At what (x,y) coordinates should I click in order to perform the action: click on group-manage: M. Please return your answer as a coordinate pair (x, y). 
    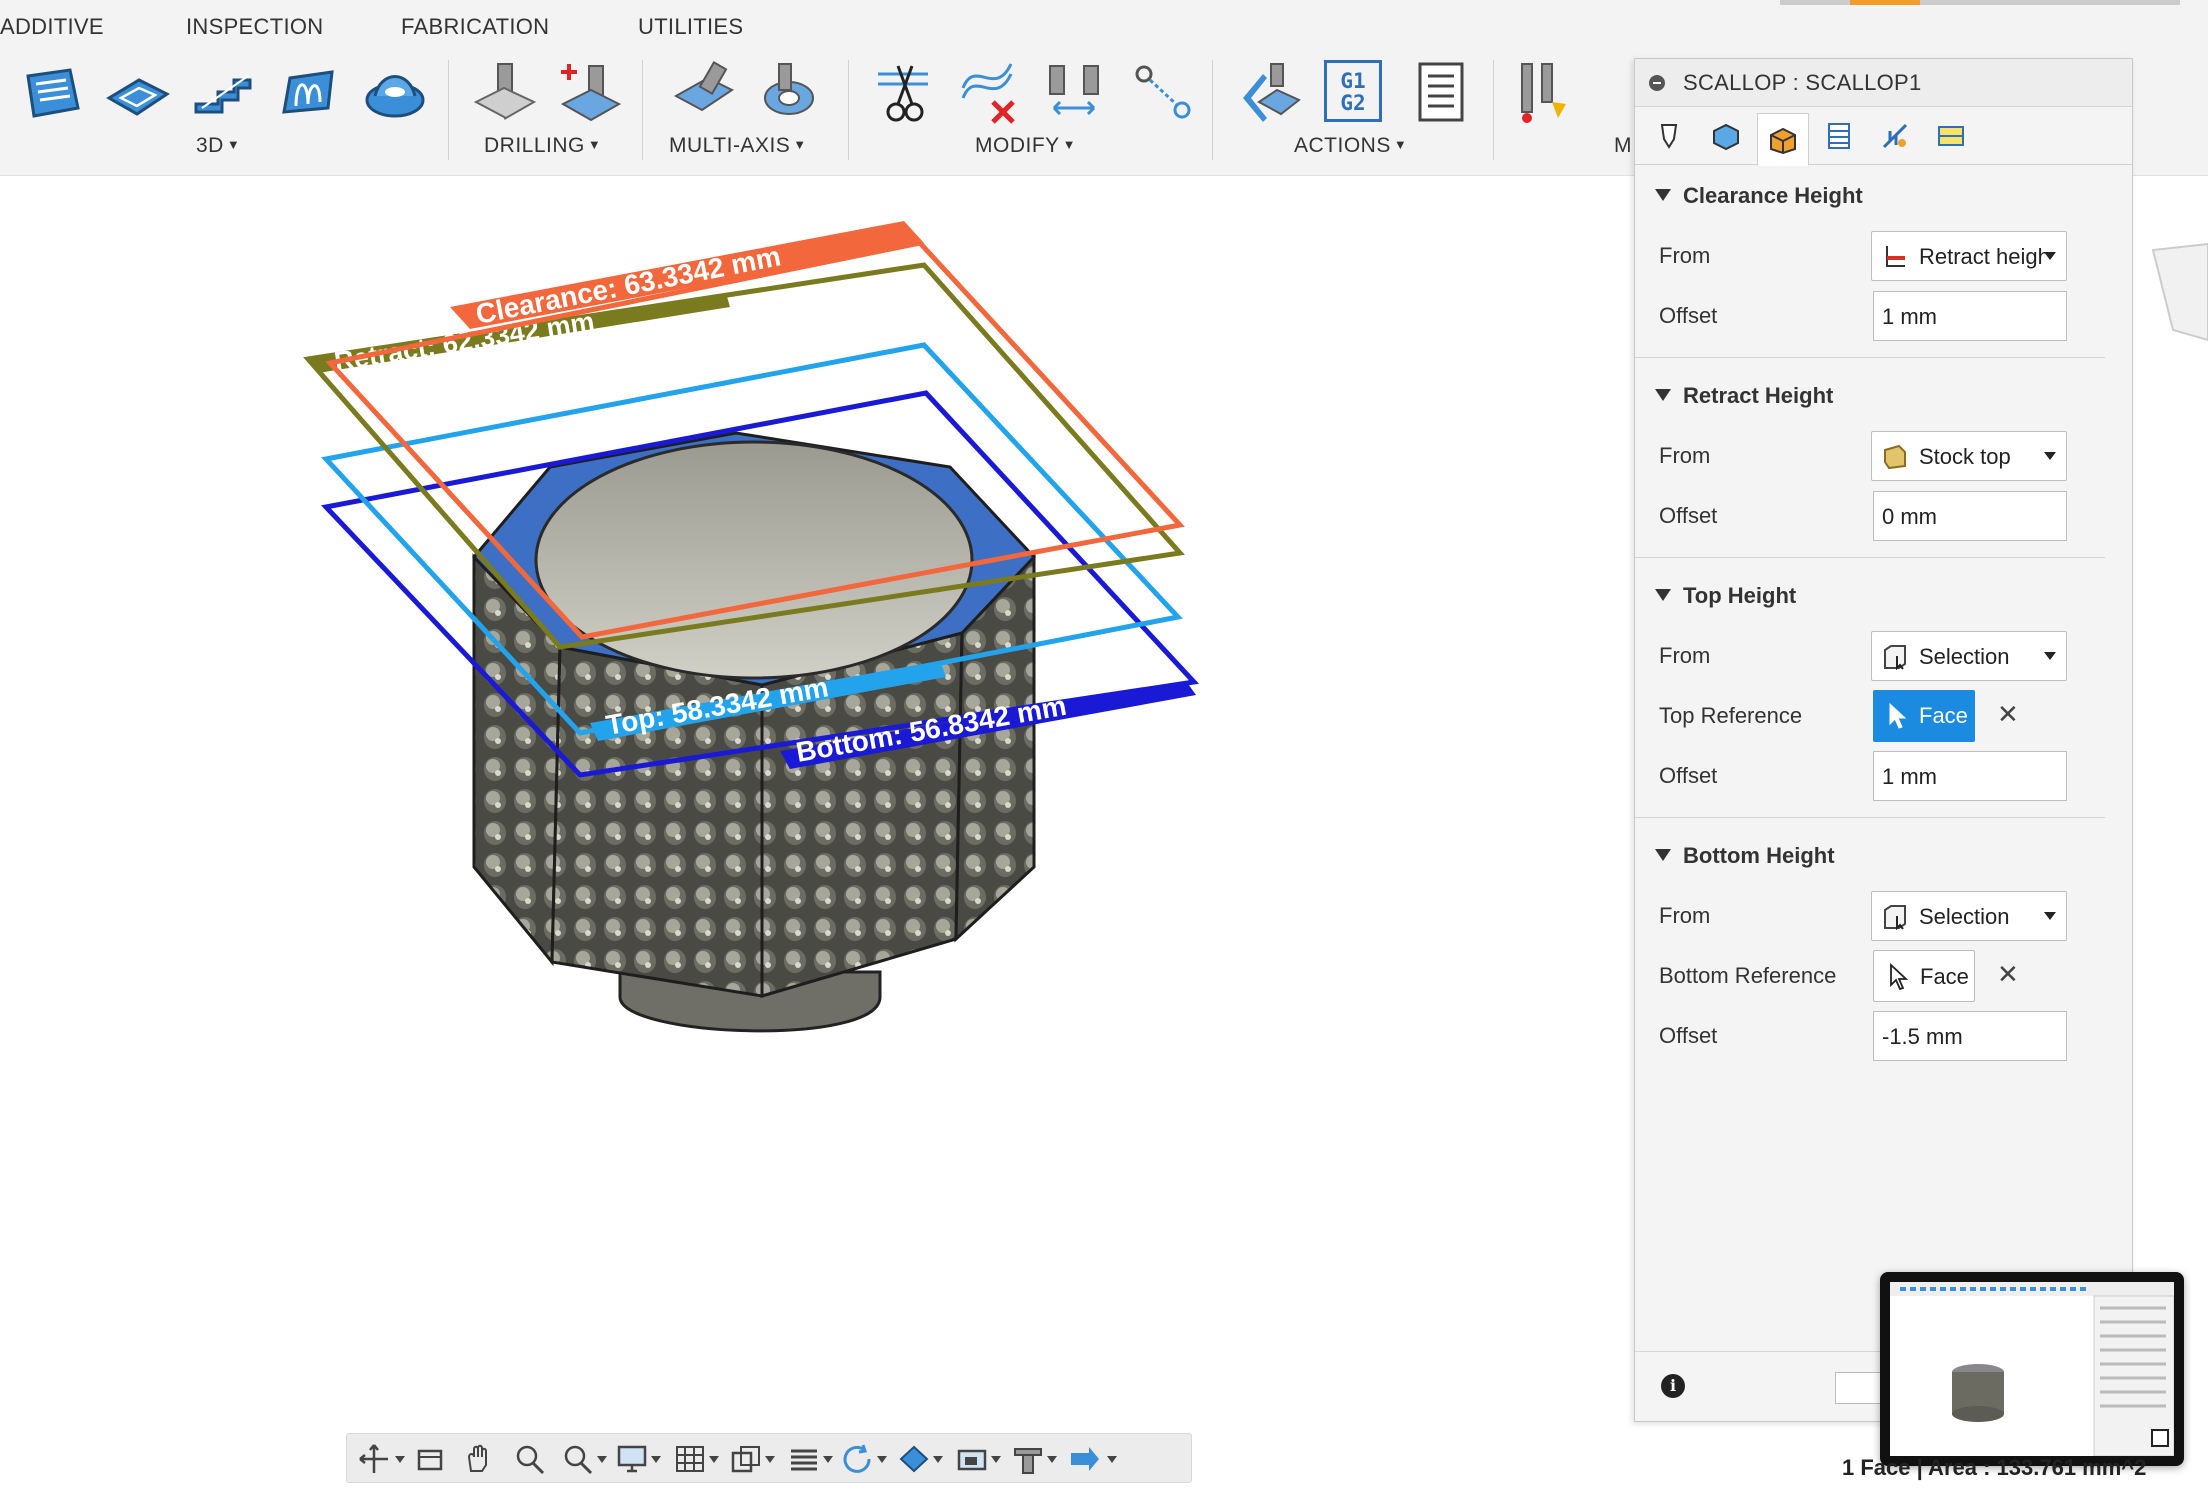
    Looking at the image, I should click on (1623, 146).